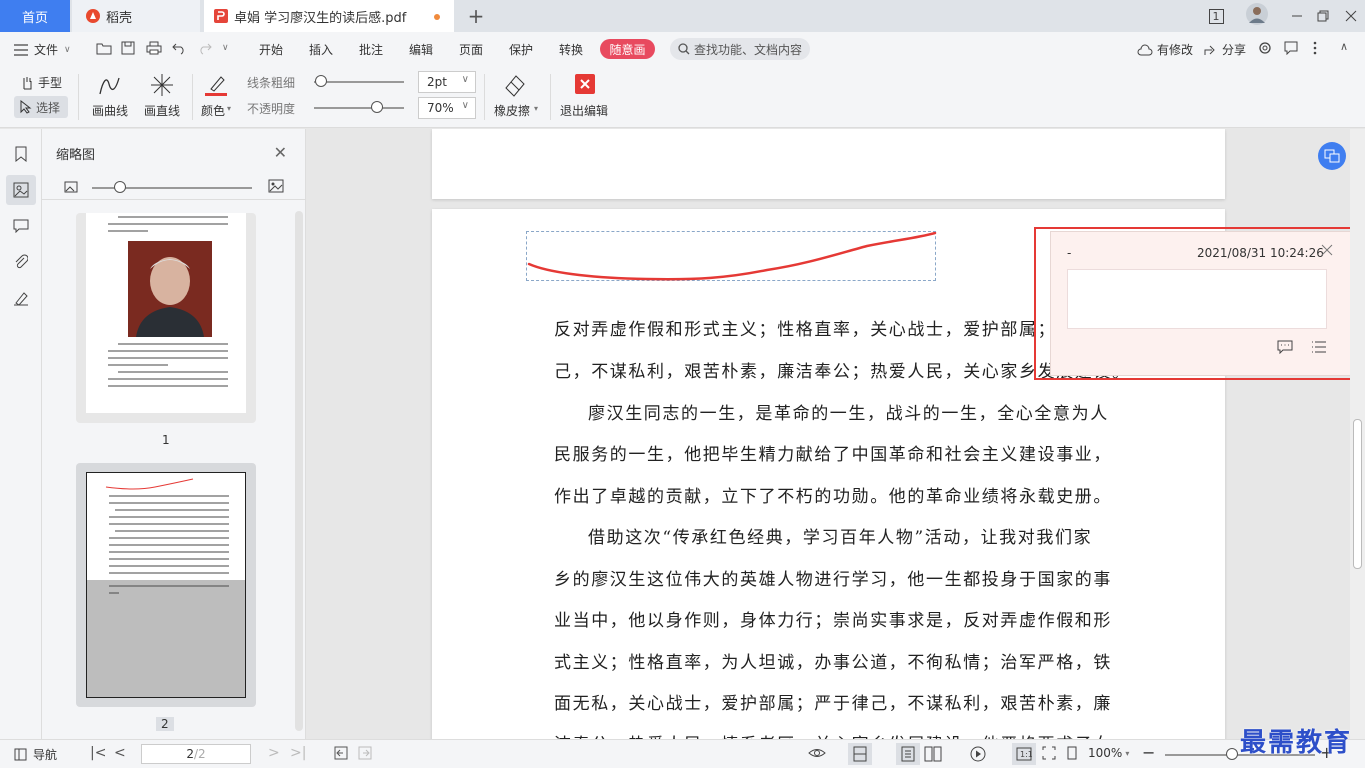 This screenshot has width=1365, height=768. I want to click on comment-timestamp: 2021/08/31 10:24:26, so click(1260, 253).